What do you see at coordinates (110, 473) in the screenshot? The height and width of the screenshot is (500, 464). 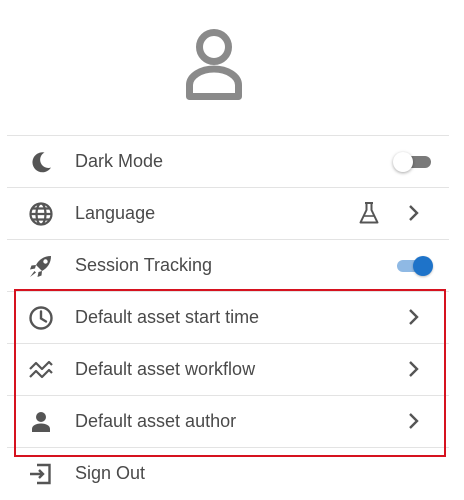 I see `menu-item-label: Sign Out` at bounding box center [110, 473].